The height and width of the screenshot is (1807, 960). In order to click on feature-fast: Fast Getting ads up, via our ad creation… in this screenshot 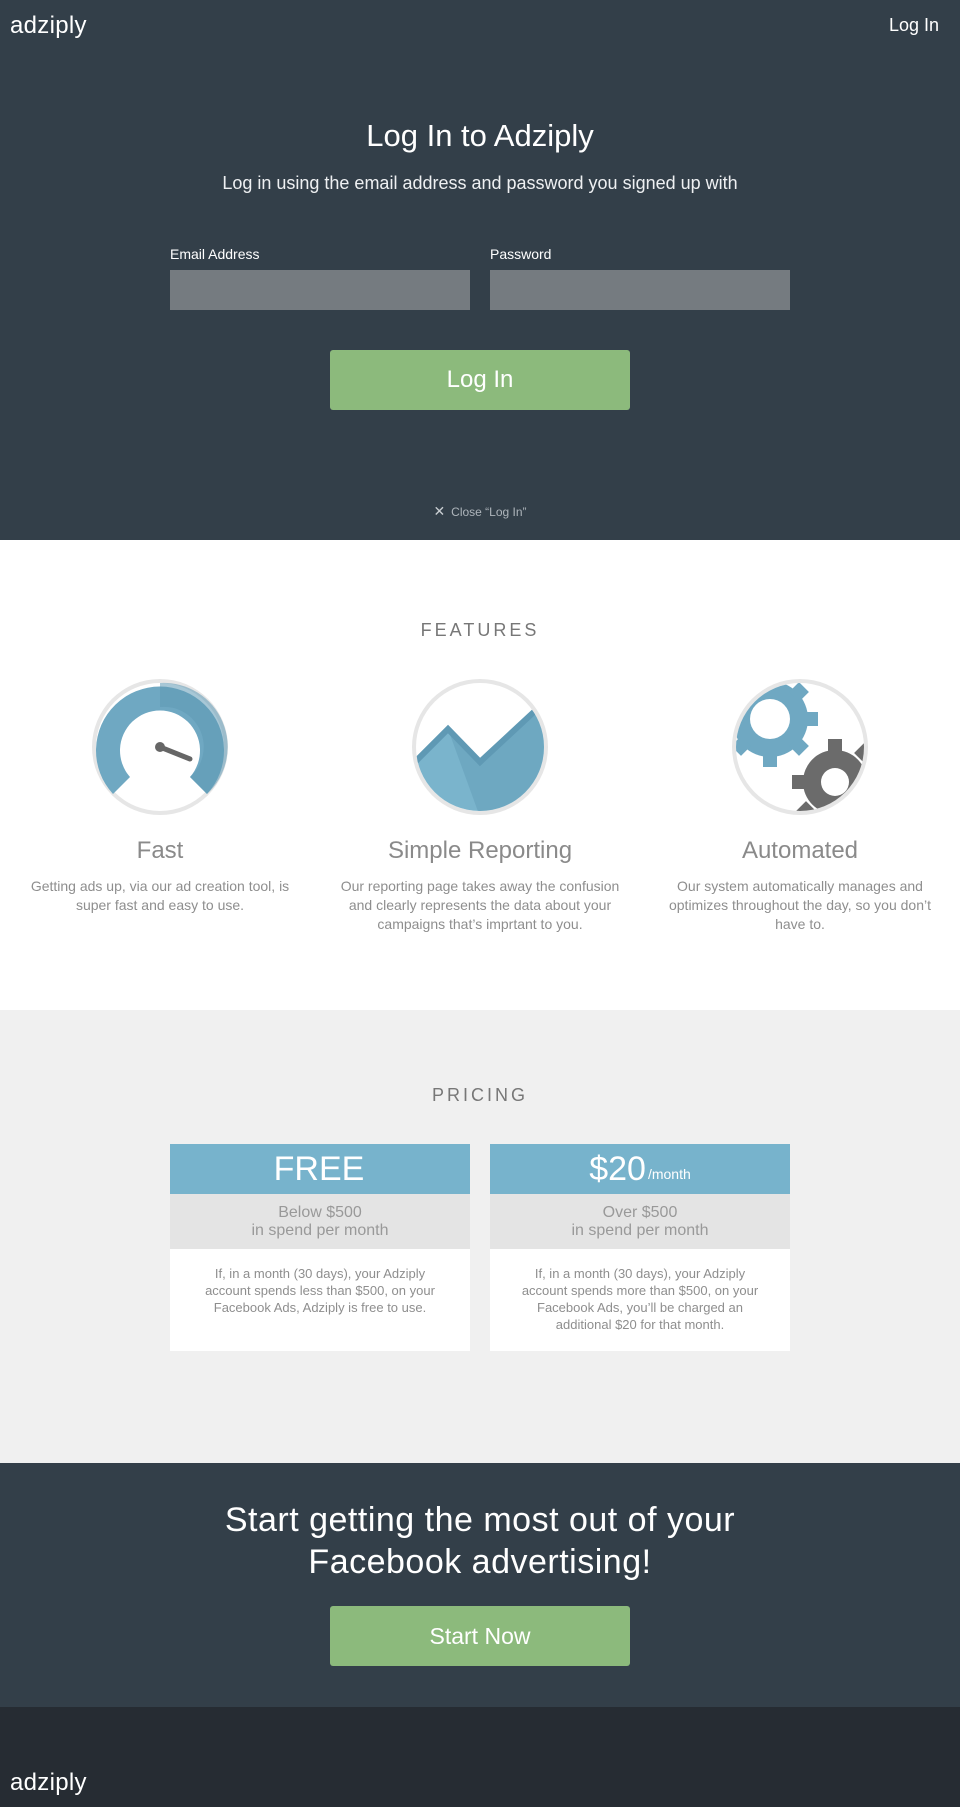, I will do `click(160, 796)`.